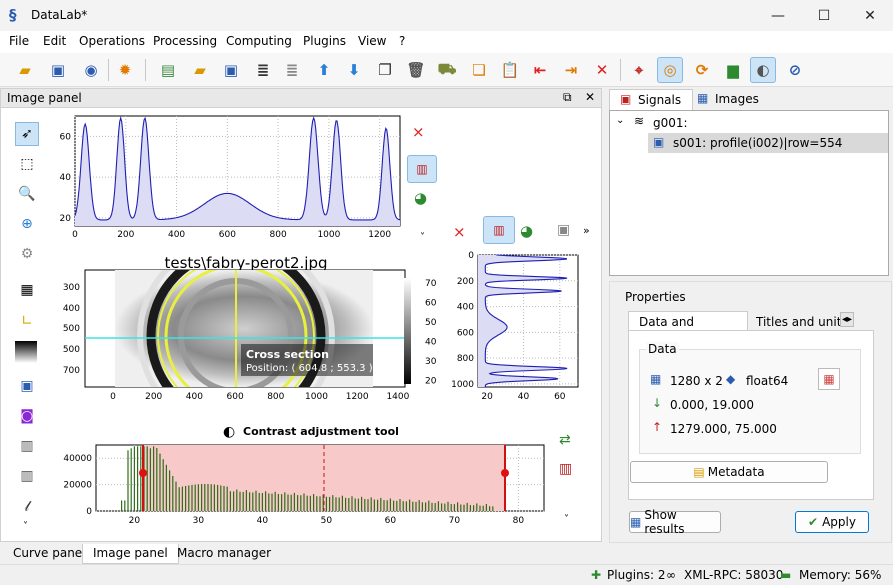 This screenshot has height=585, width=893. What do you see at coordinates (125, 70) in the screenshot?
I see `settings-gear-icon: ✹` at bounding box center [125, 70].